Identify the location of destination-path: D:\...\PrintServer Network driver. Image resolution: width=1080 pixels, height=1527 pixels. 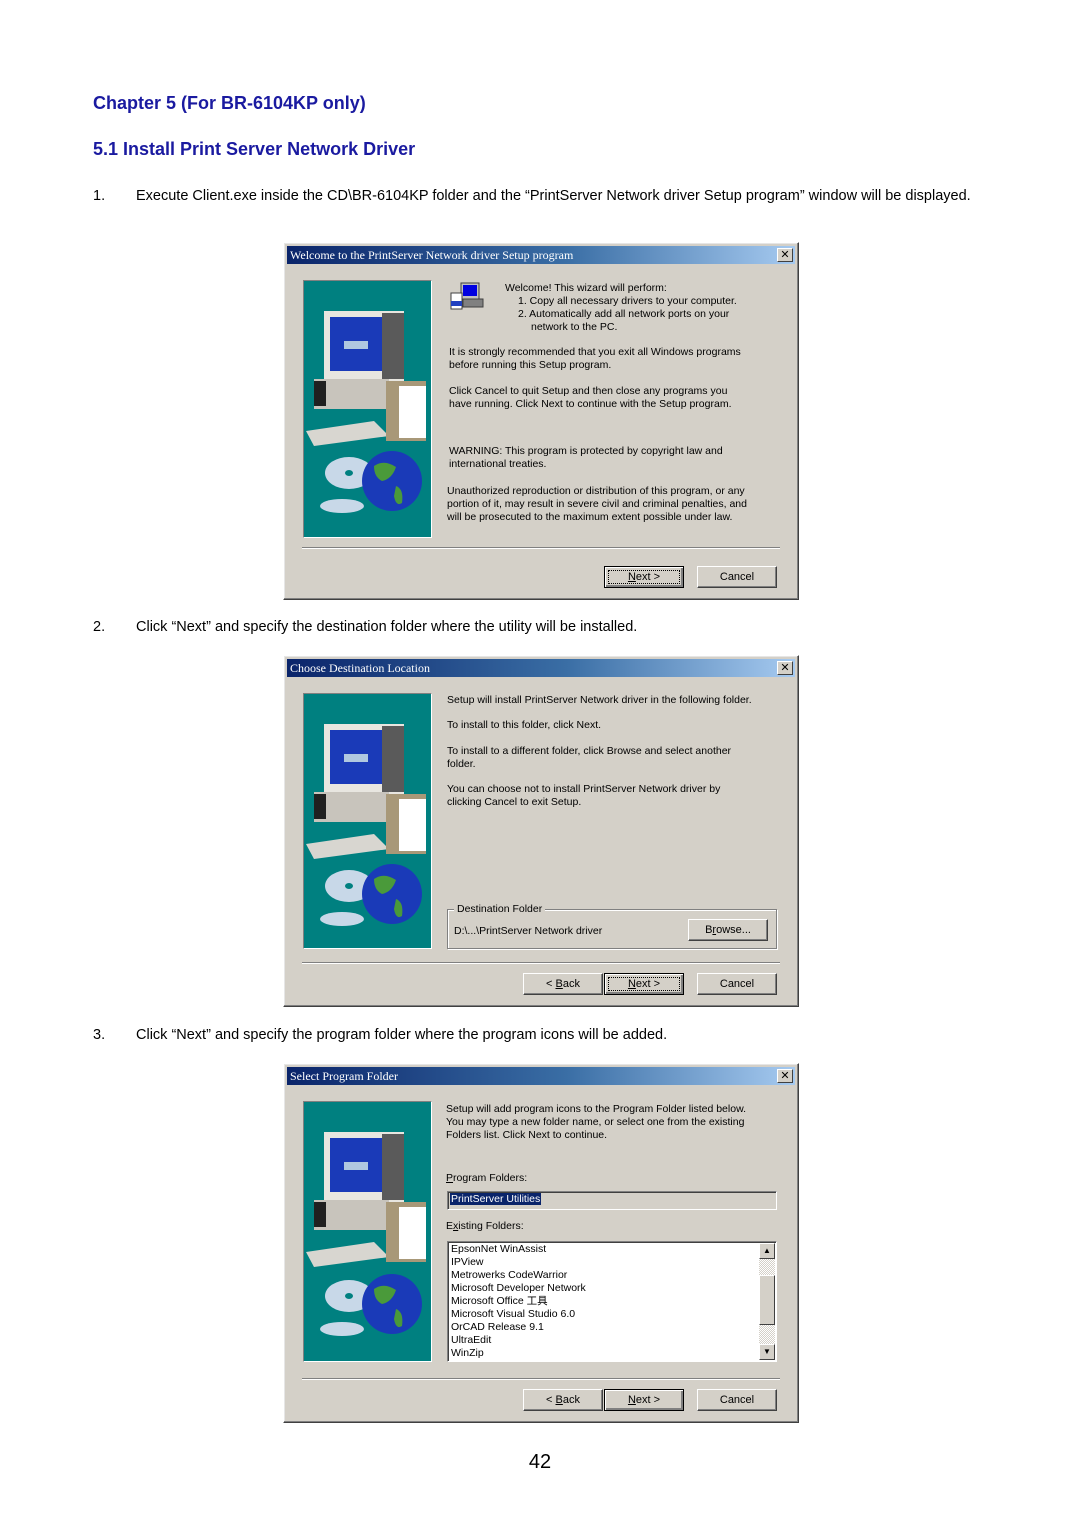
(528, 931).